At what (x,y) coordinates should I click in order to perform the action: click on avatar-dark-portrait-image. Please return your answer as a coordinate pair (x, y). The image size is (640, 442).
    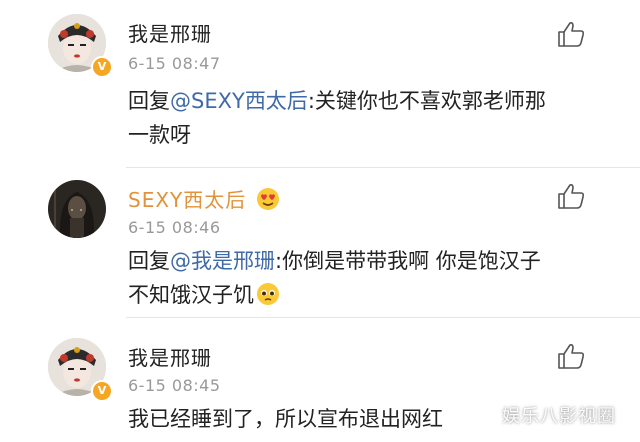
    Looking at the image, I should click on (77, 209).